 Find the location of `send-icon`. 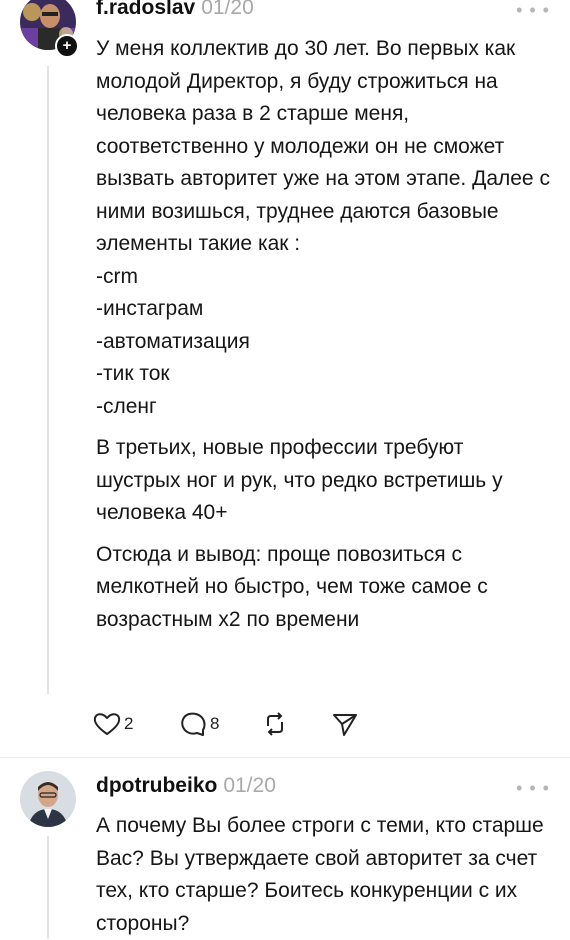

send-icon is located at coordinates (345, 725).